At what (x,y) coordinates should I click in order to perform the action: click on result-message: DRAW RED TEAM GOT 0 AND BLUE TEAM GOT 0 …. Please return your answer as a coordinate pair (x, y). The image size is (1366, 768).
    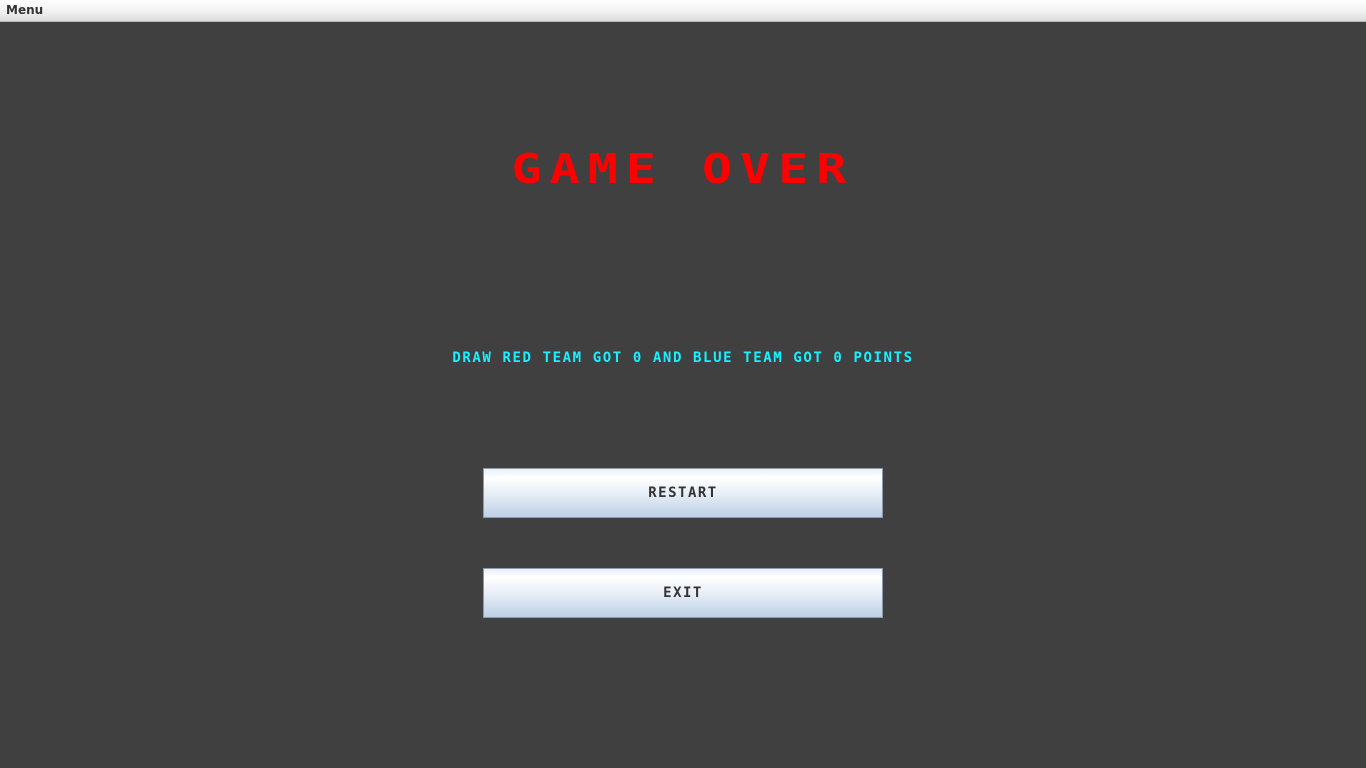
    Looking at the image, I should click on (683, 358).